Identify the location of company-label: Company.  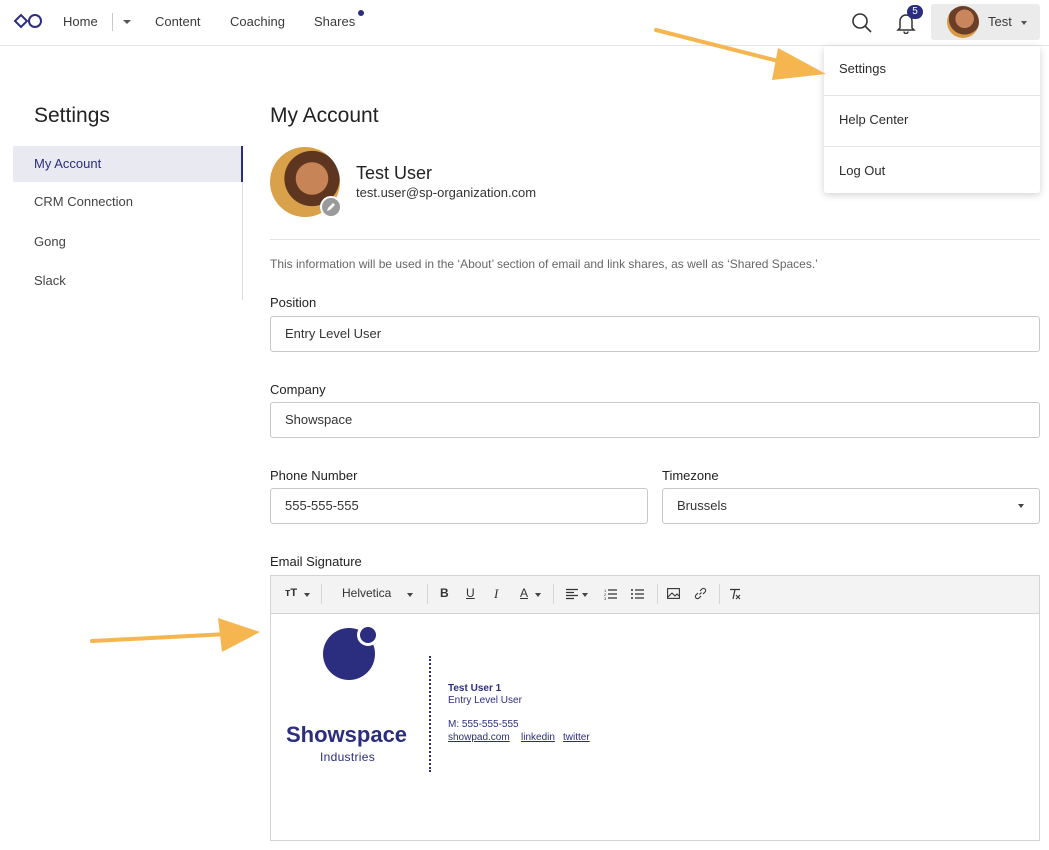
(298, 389).